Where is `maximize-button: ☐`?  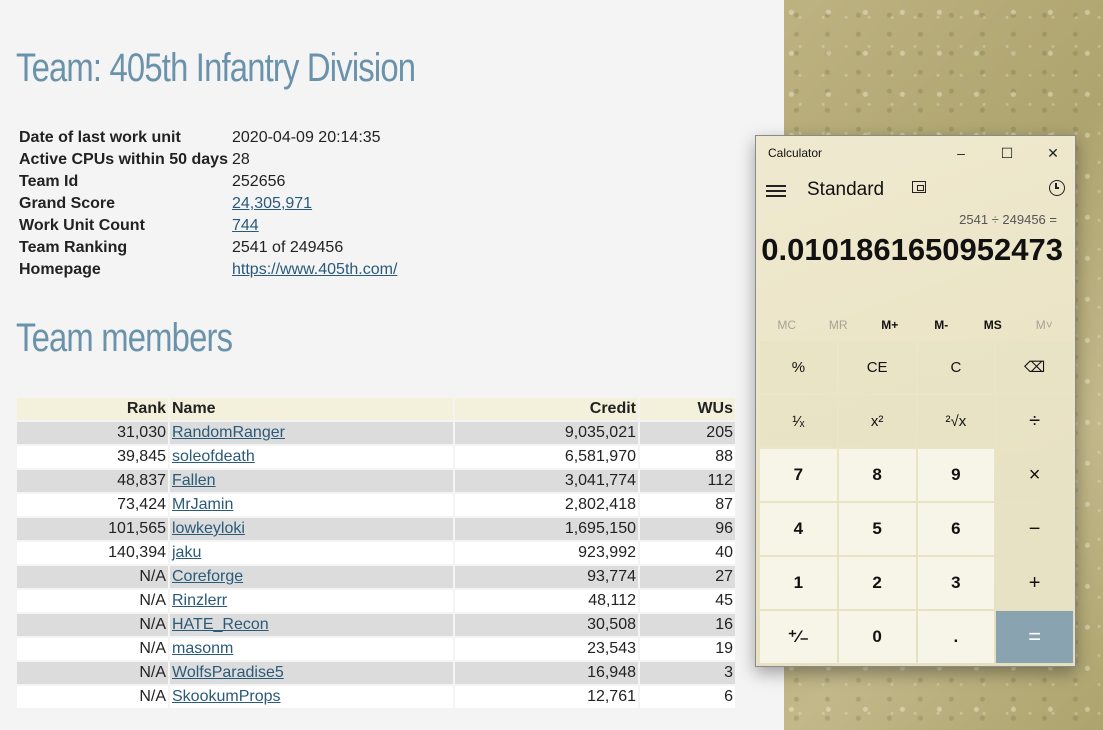 maximize-button: ☐ is located at coordinates (1007, 153).